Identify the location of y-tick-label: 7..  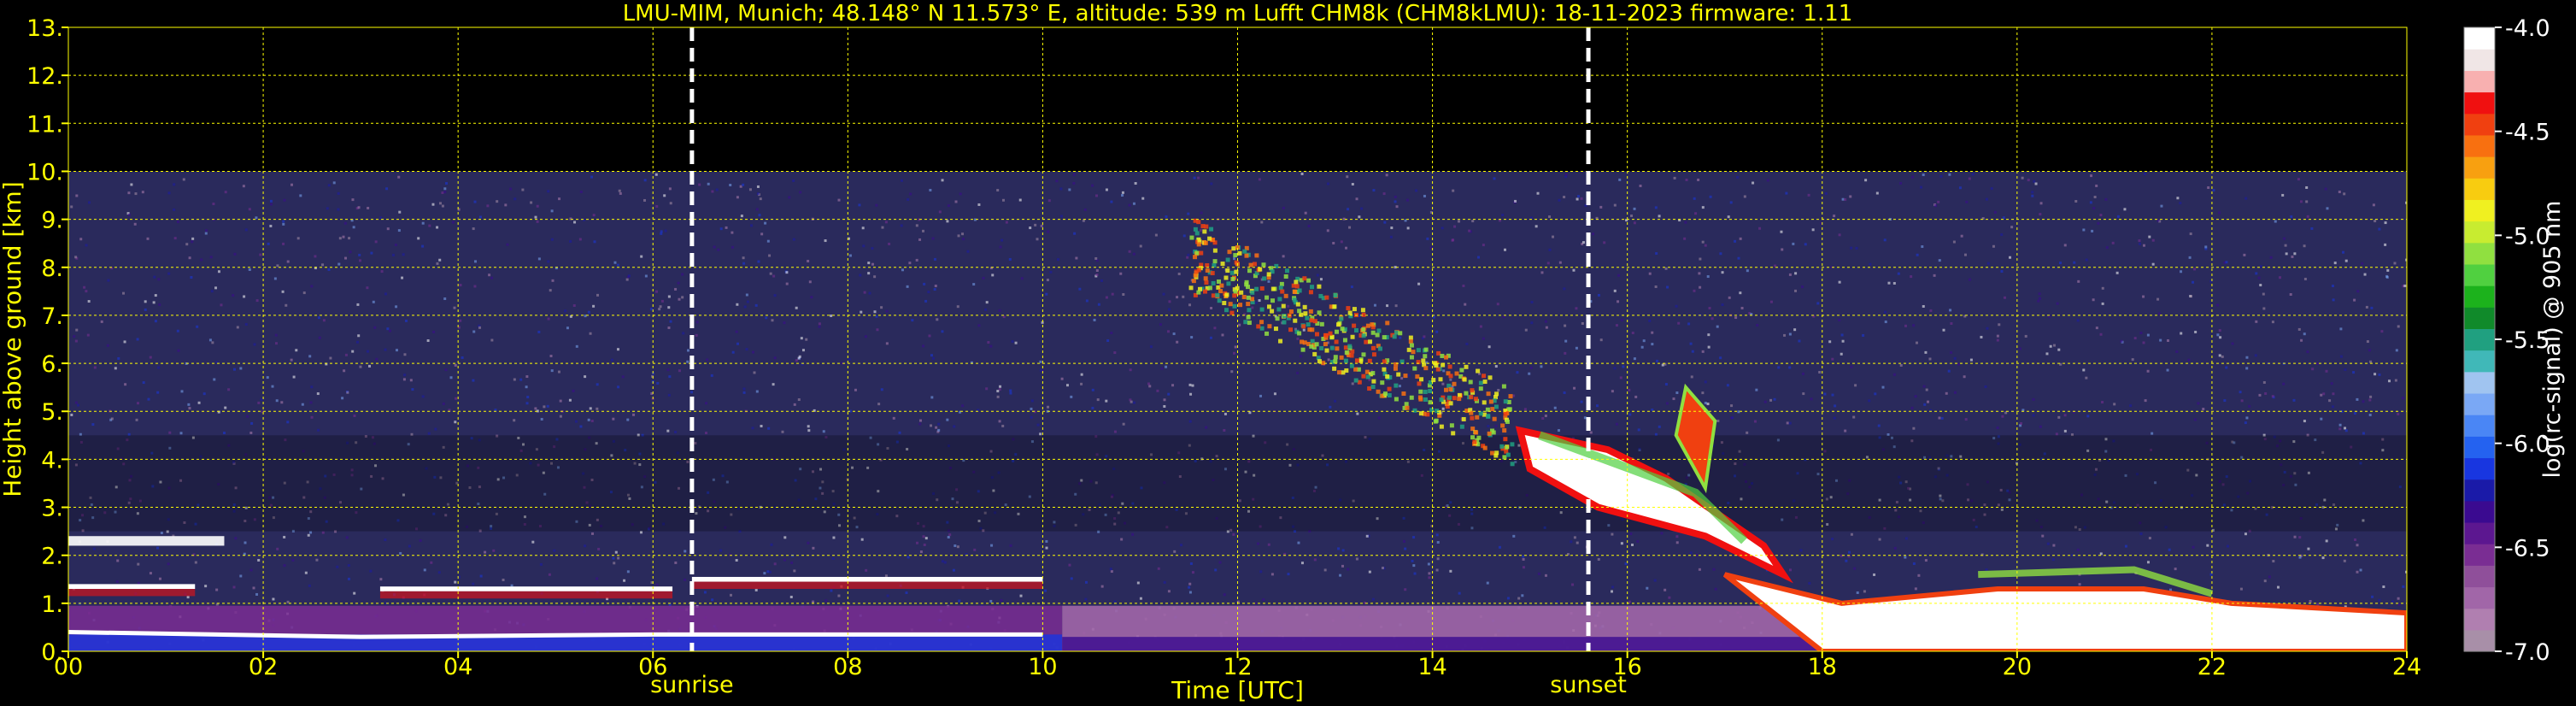
(52, 316).